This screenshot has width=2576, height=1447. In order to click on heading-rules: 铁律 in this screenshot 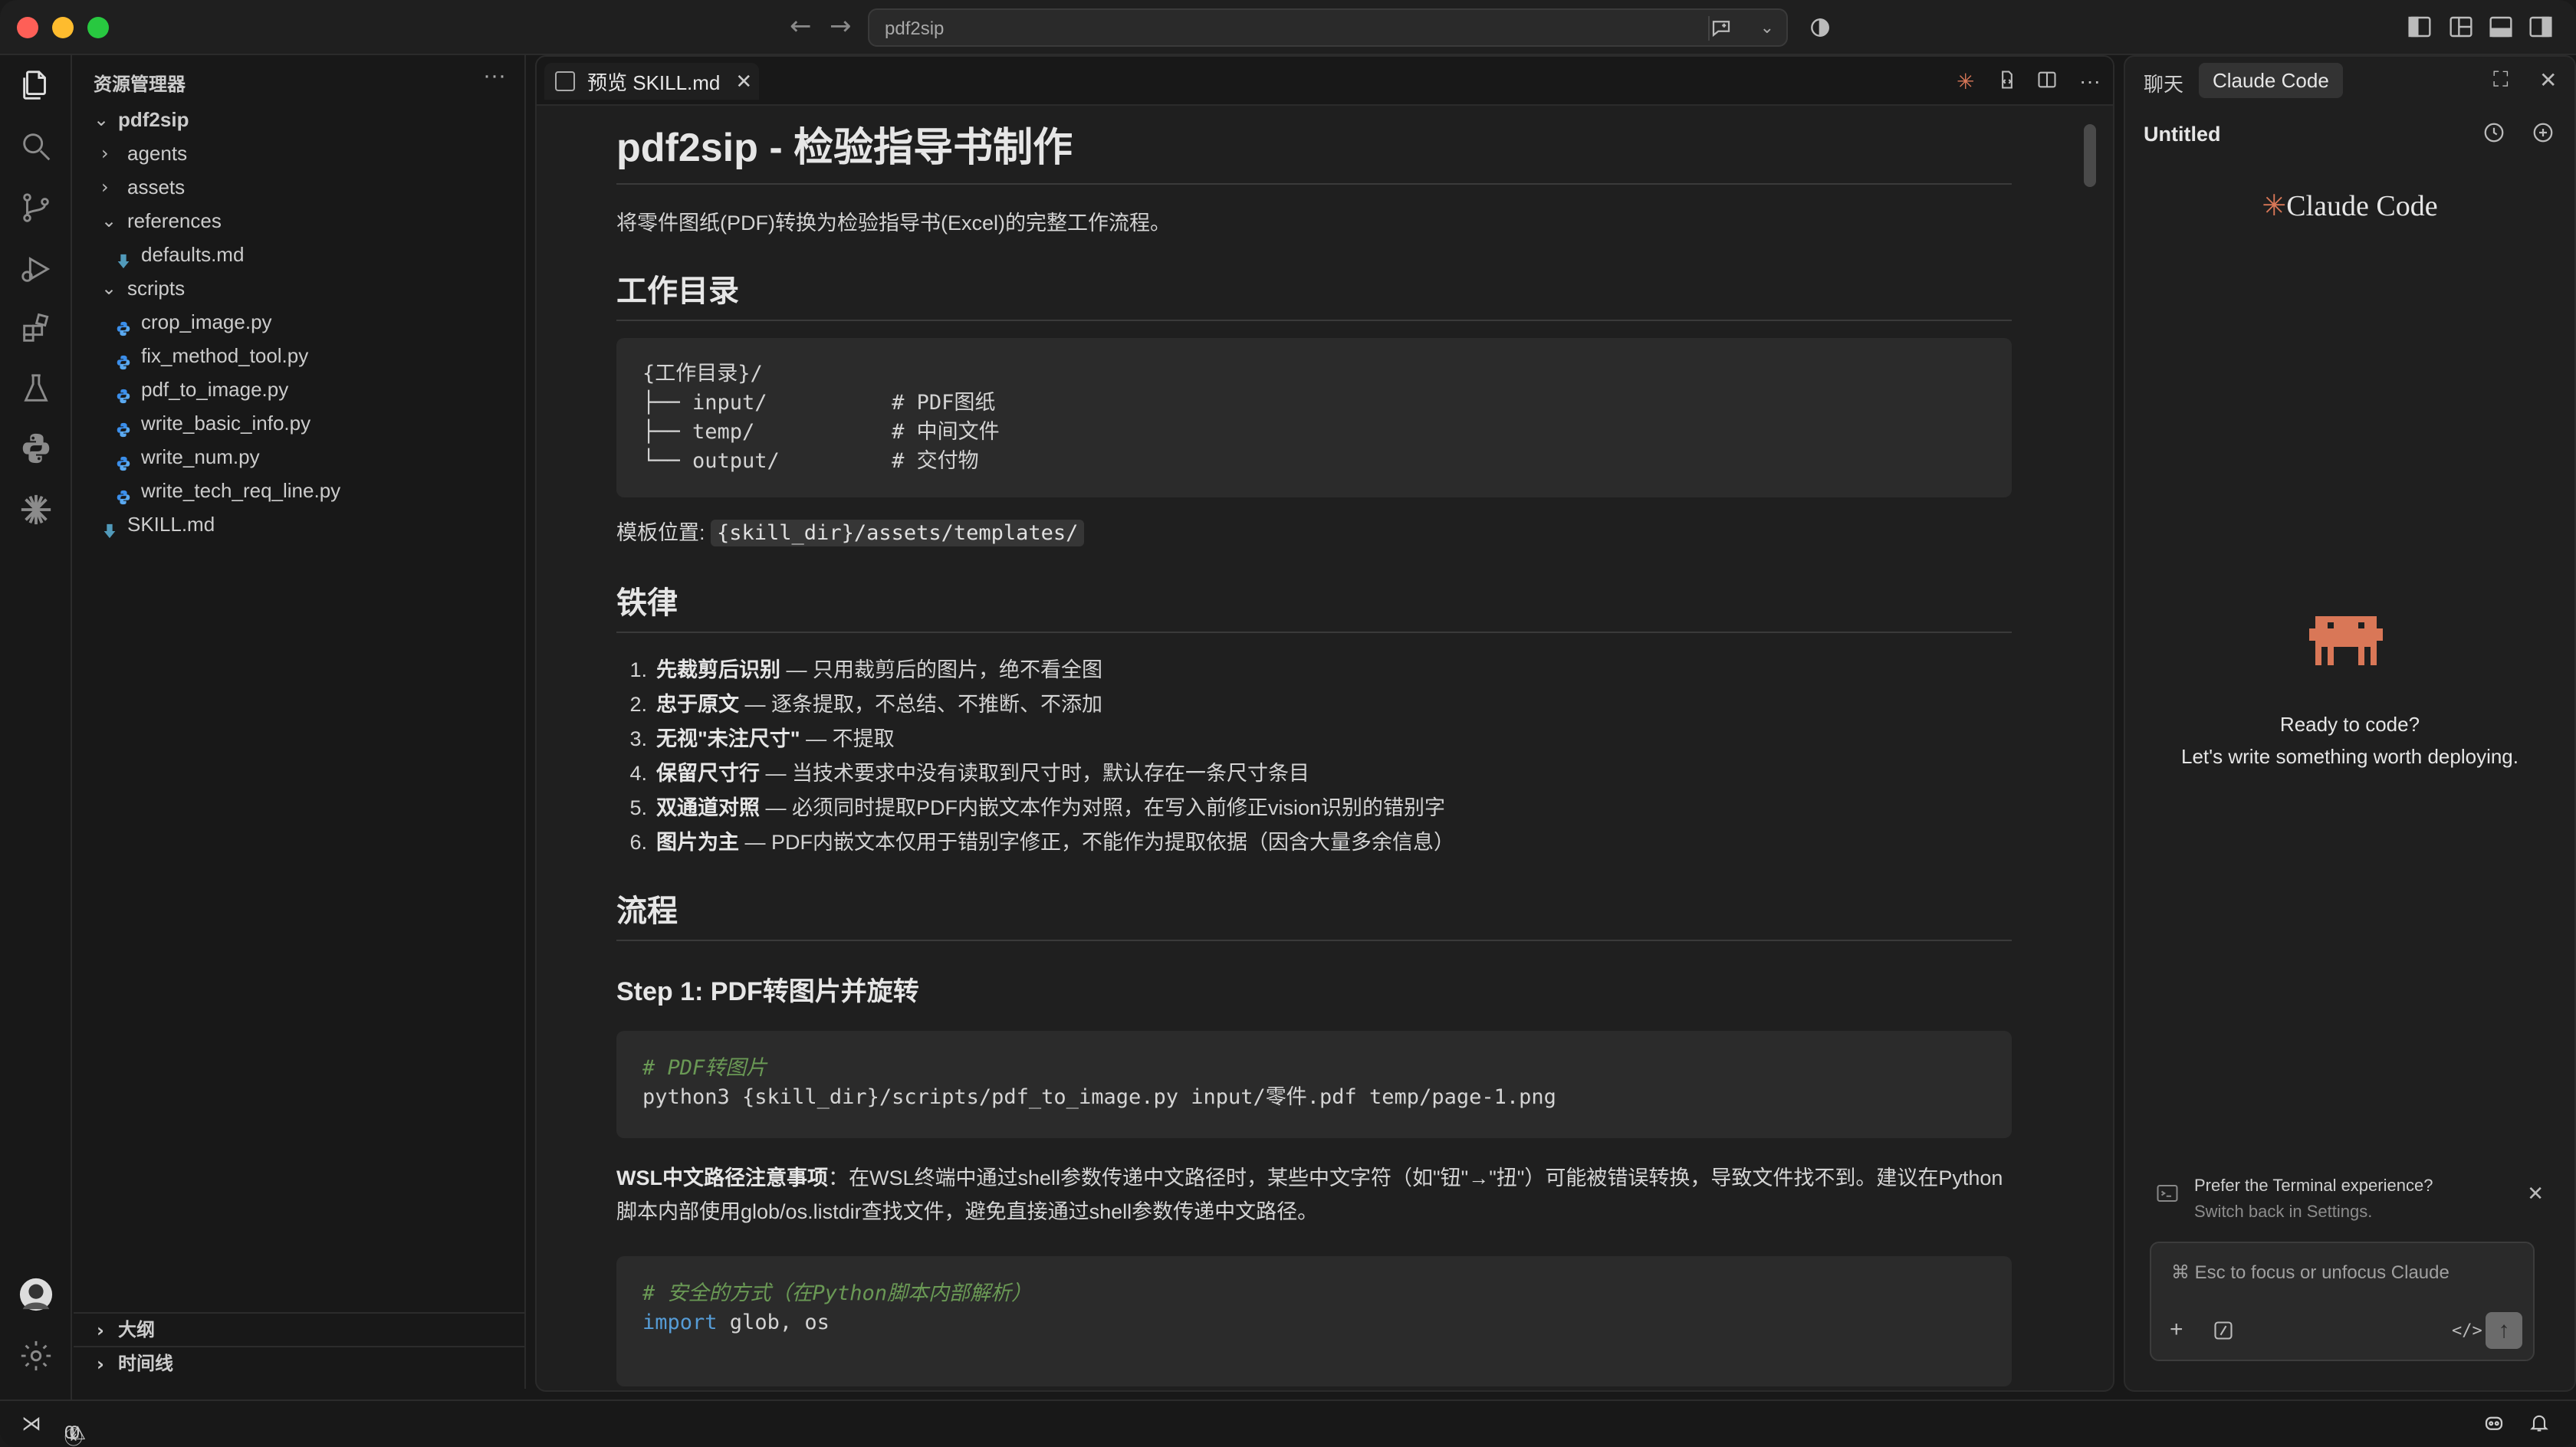, I will do `click(1314, 605)`.